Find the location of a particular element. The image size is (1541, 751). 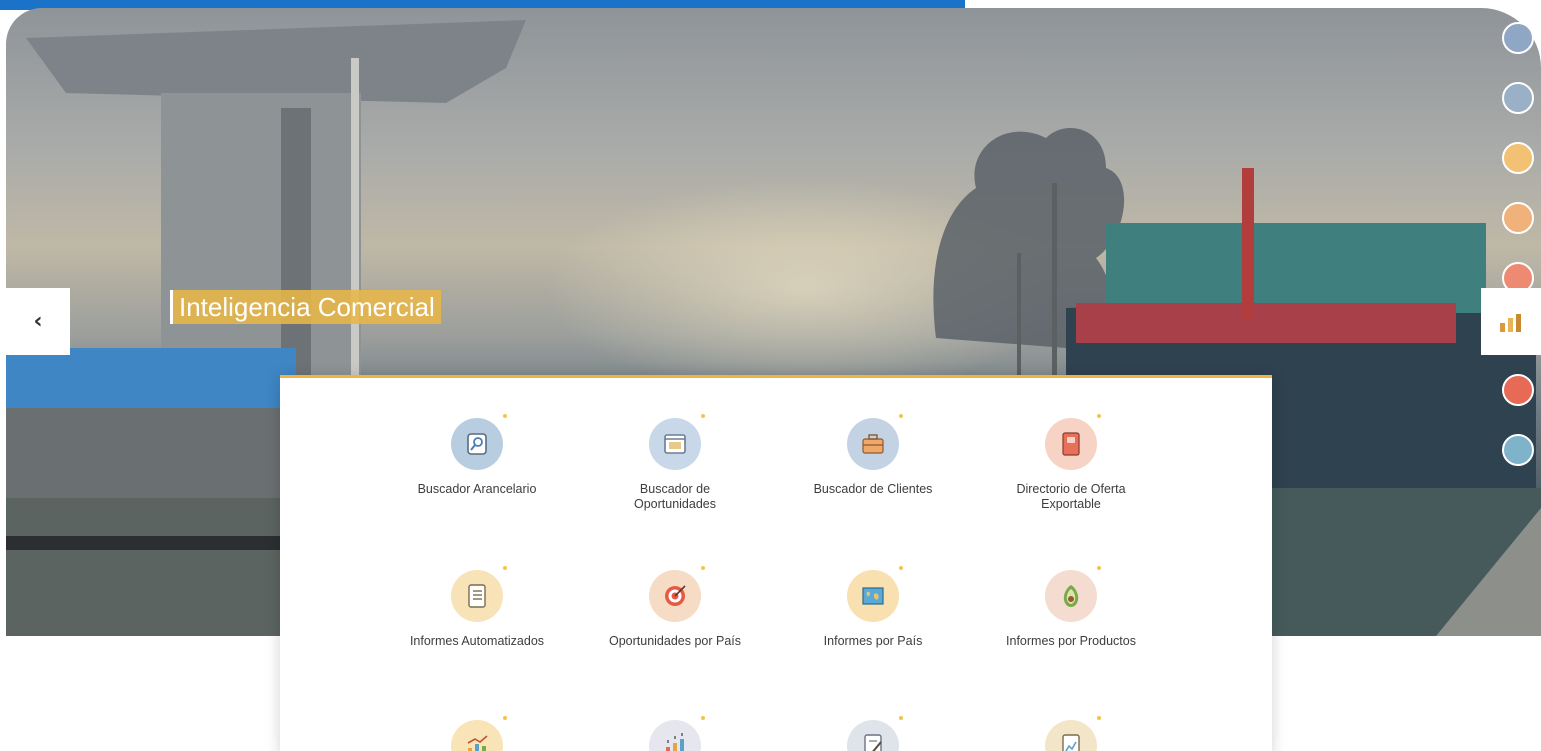

hero-title: Inteligencia Comercial is located at coordinates (305, 307).